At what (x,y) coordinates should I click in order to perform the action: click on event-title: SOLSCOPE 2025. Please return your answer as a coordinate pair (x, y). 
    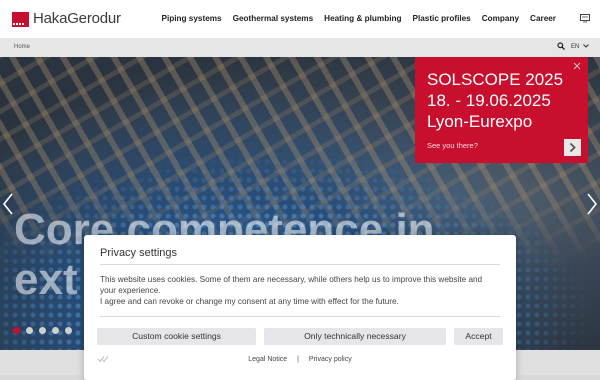
    Looking at the image, I should click on (495, 79).